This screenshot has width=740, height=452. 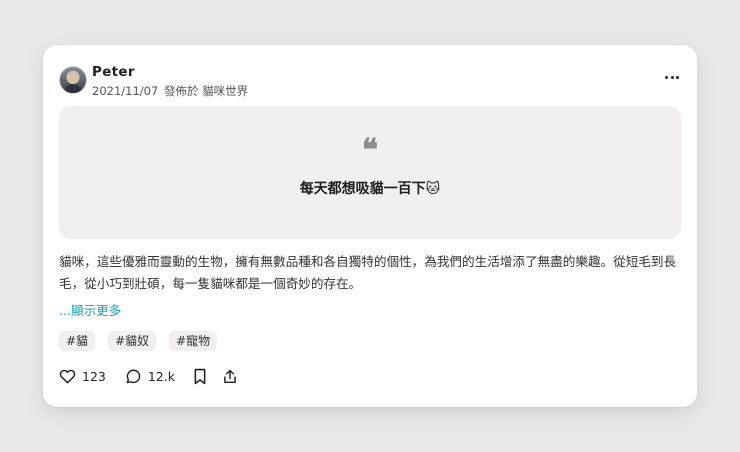 What do you see at coordinates (666, 77) in the screenshot?
I see `more-horizontal-icon` at bounding box center [666, 77].